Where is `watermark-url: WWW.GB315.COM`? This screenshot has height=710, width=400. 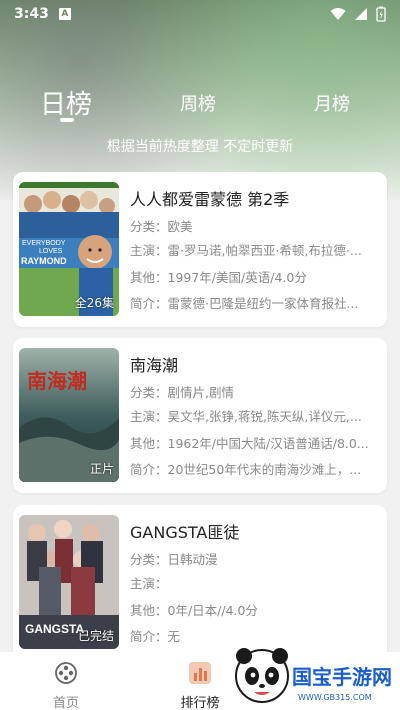
watermark-url: WWW.GB315.COM is located at coordinates (335, 697).